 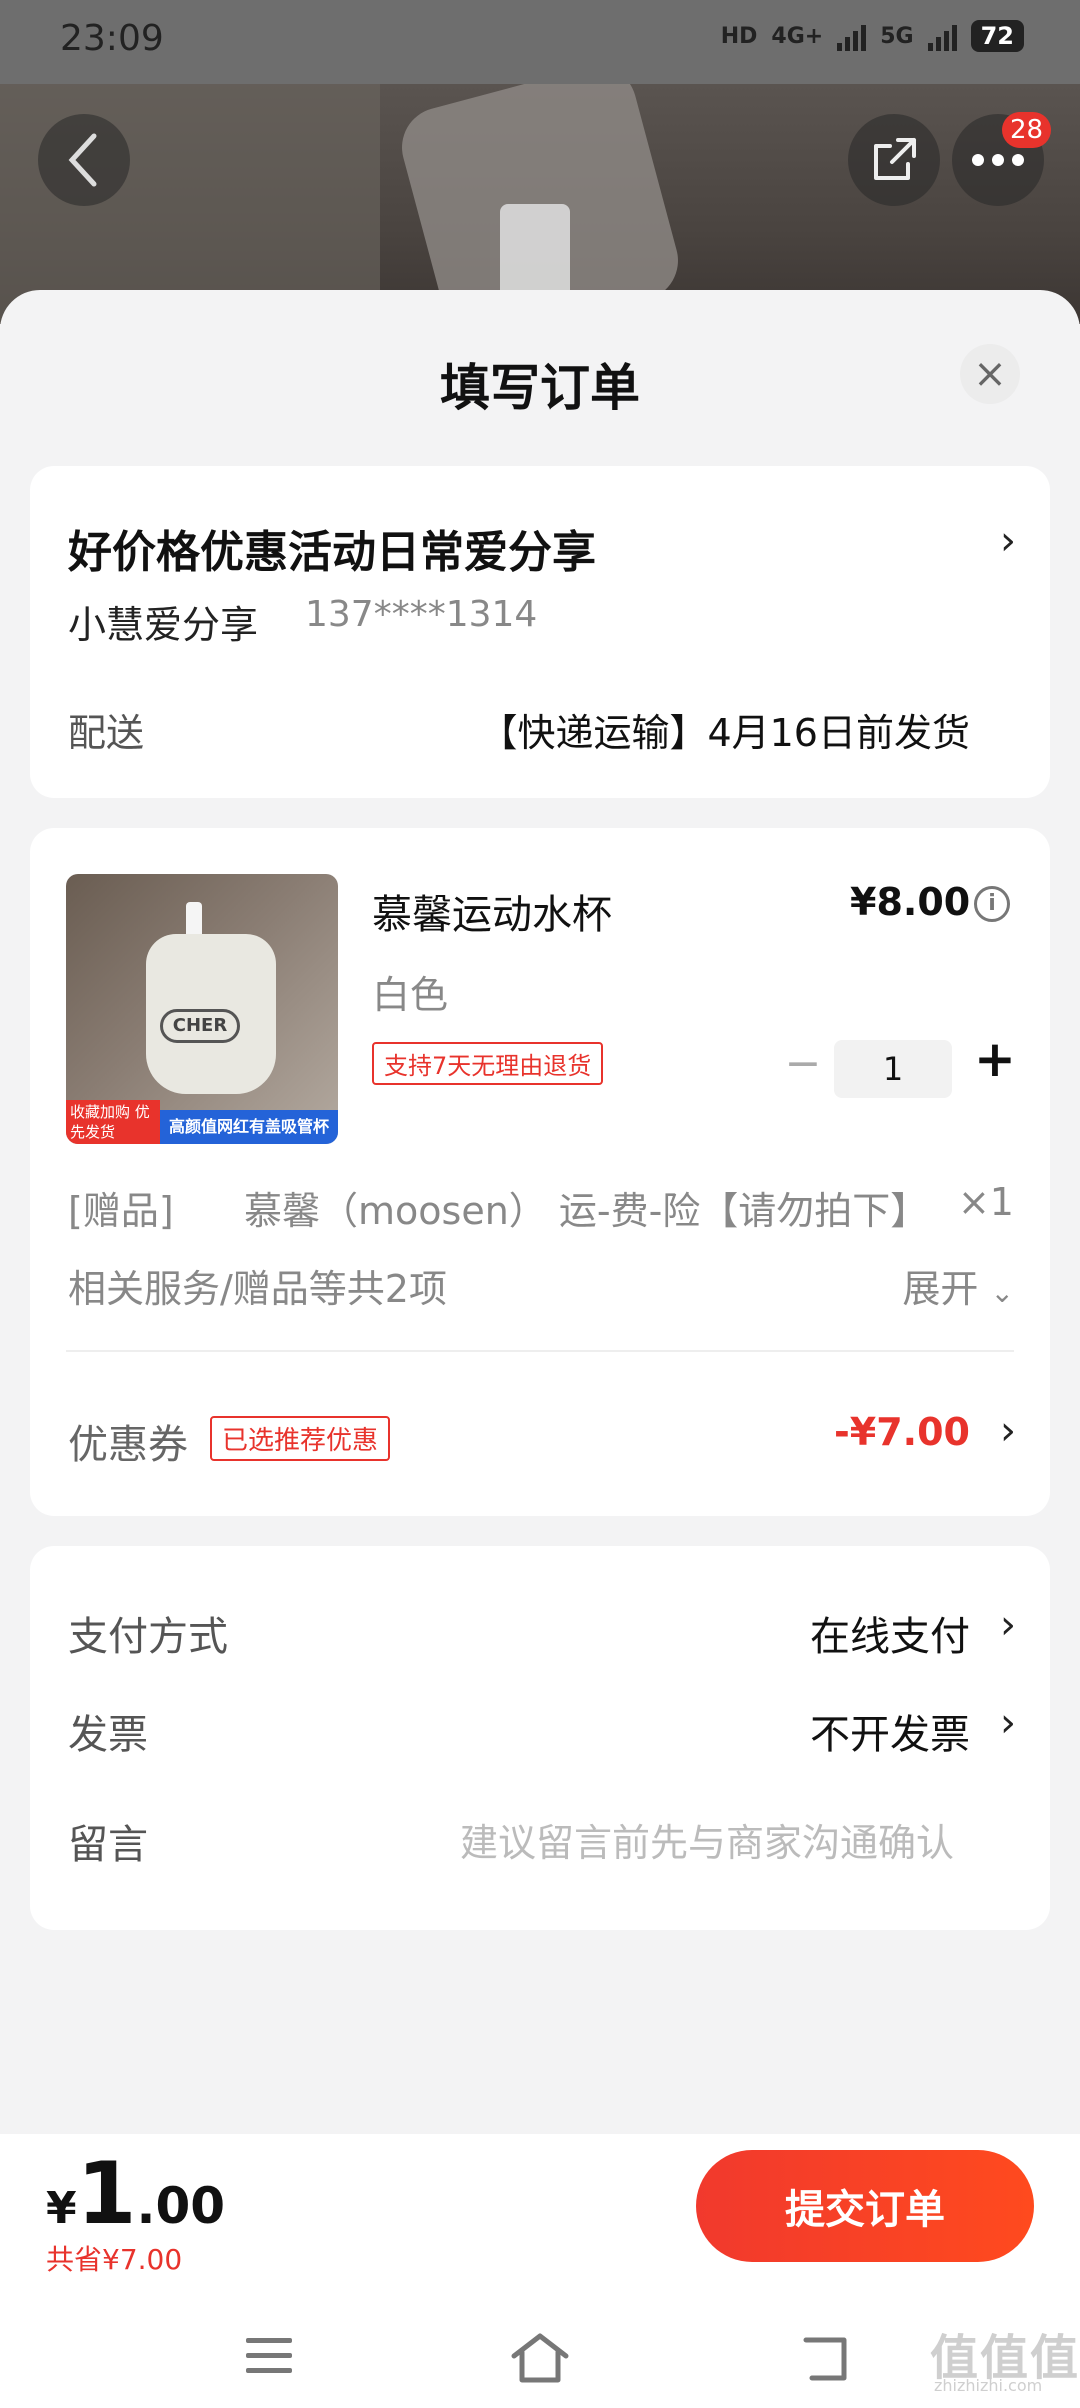 What do you see at coordinates (910, 902) in the screenshot?
I see `product-price: ¥8.00` at bounding box center [910, 902].